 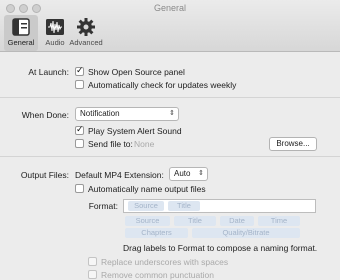 I want to click on tab-general: General, so click(x=21, y=33).